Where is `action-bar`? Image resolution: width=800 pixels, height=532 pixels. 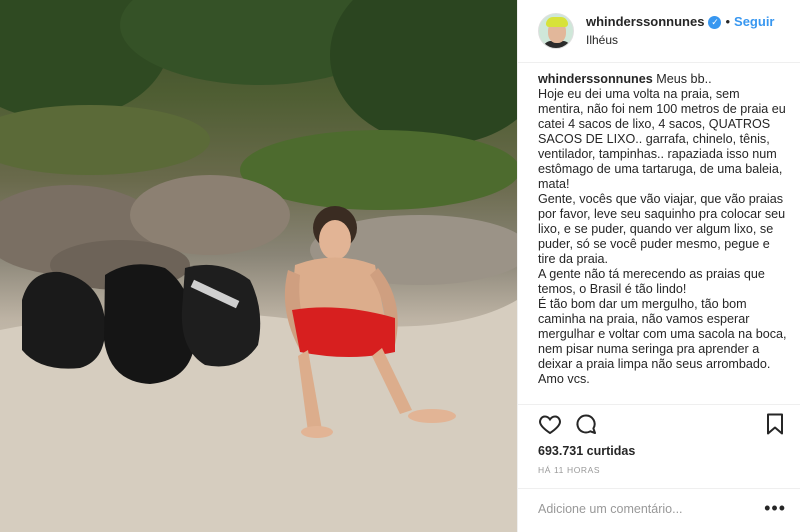 action-bar is located at coordinates (663, 425).